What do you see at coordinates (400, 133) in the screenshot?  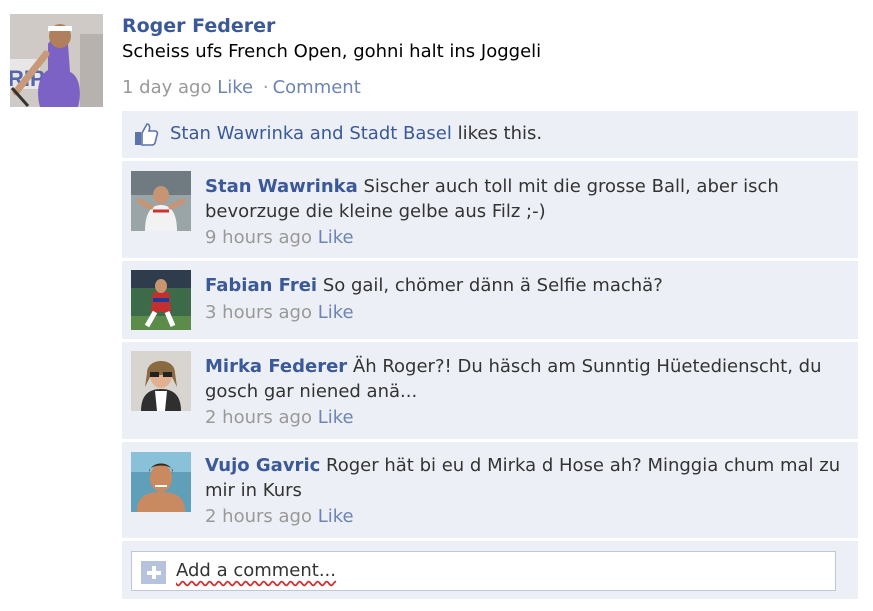 I see `liker-link-2: Stadt Basel` at bounding box center [400, 133].